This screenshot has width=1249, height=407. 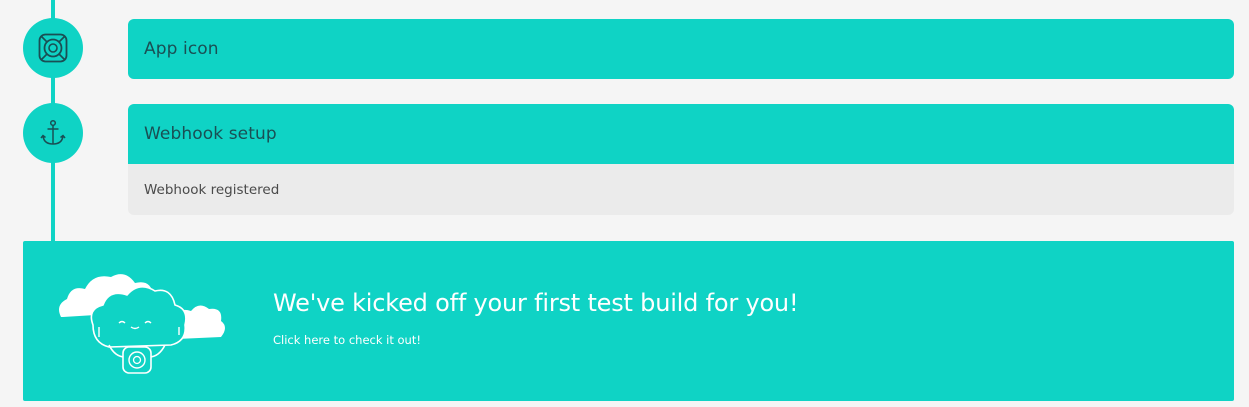 I want to click on app-icon-icon, so click(x=53, y=48).